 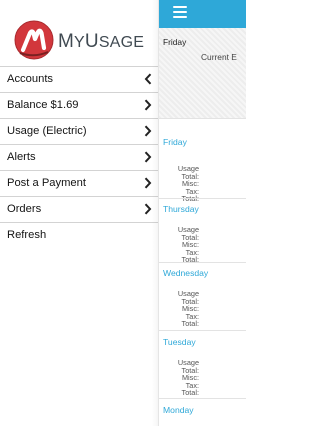 What do you see at coordinates (148, 79) in the screenshot?
I see `chevron-left-icon` at bounding box center [148, 79].